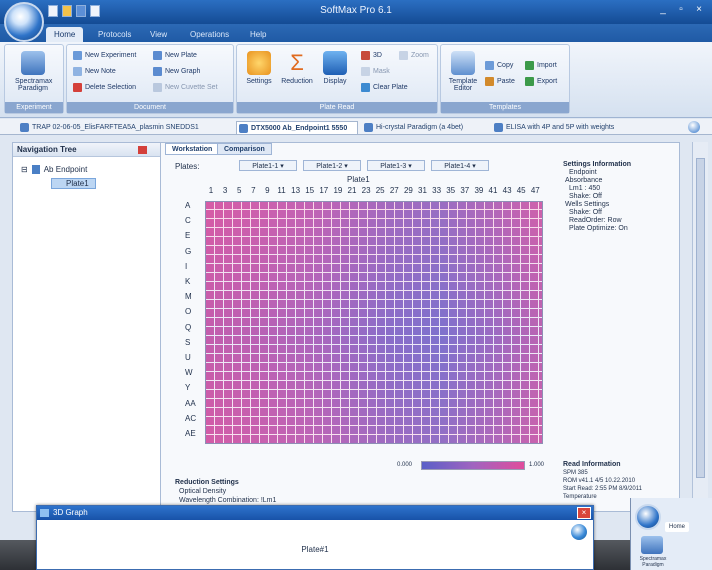  I want to click on plate-tab-1: Plate1-1 ▾, so click(268, 165).